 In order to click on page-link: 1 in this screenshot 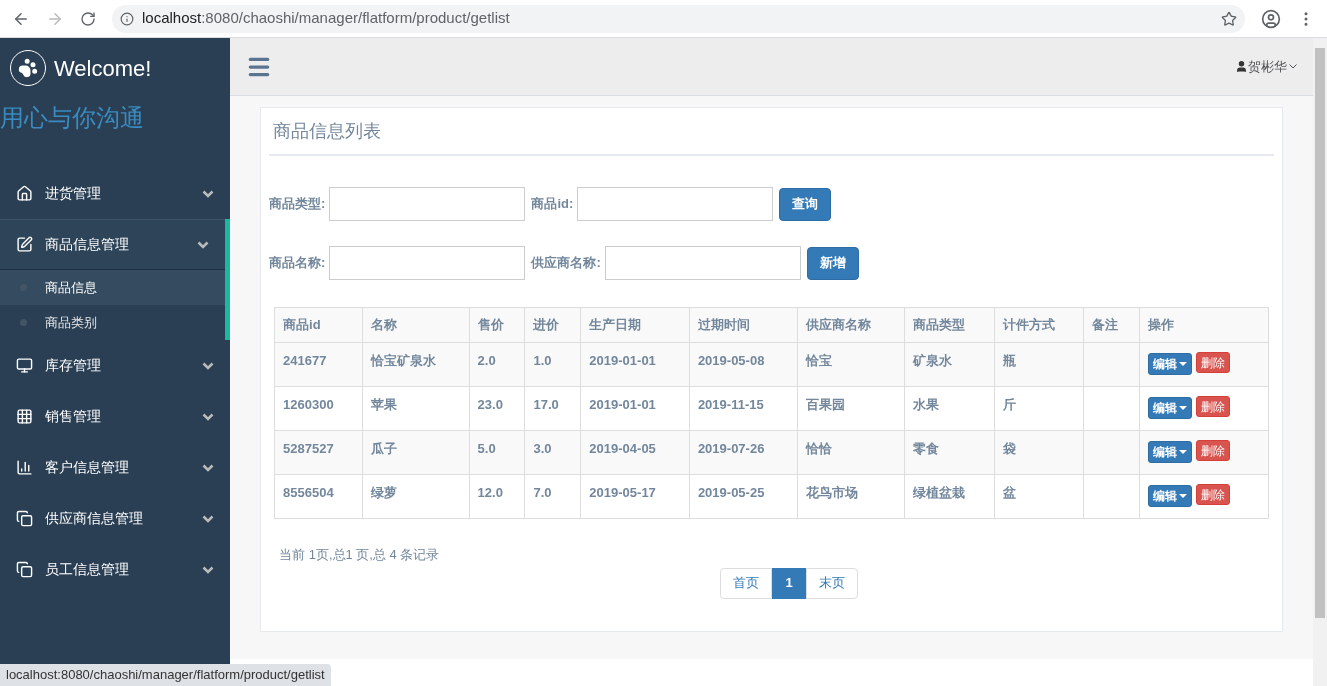, I will do `click(789, 583)`.